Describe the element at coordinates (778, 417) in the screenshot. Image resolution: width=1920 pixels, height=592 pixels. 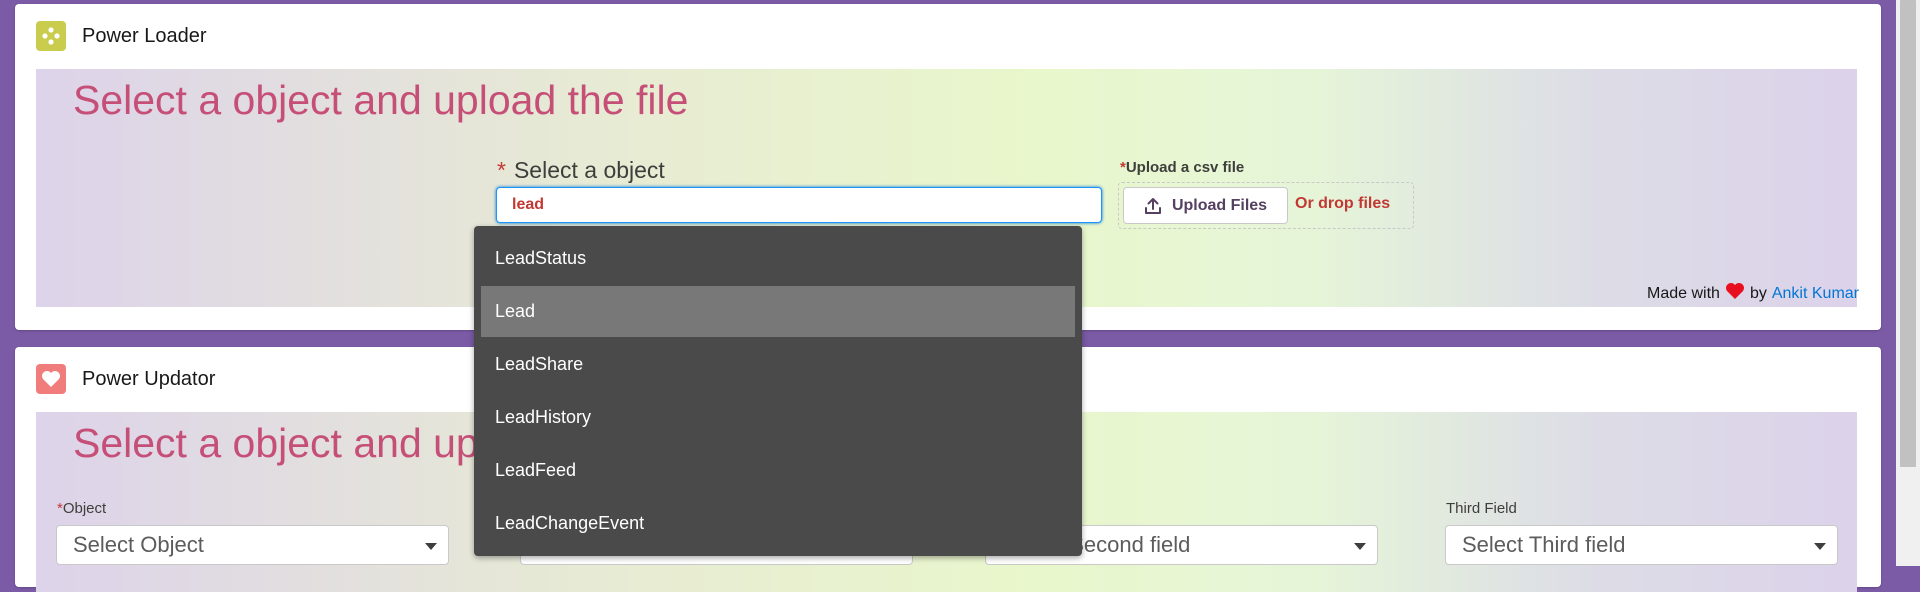
I see `dropdown-option: LeadHistory` at that location.